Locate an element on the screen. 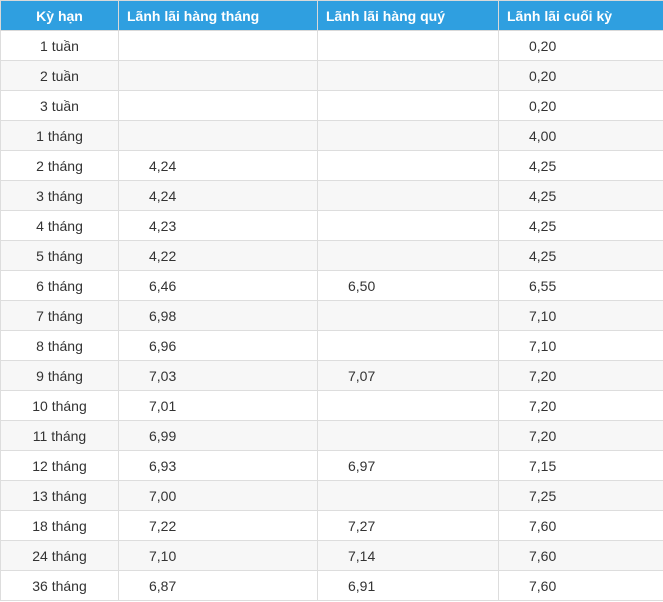 The width and height of the screenshot is (663, 602). header-term: Kỳ hạn is located at coordinates (59, 15).